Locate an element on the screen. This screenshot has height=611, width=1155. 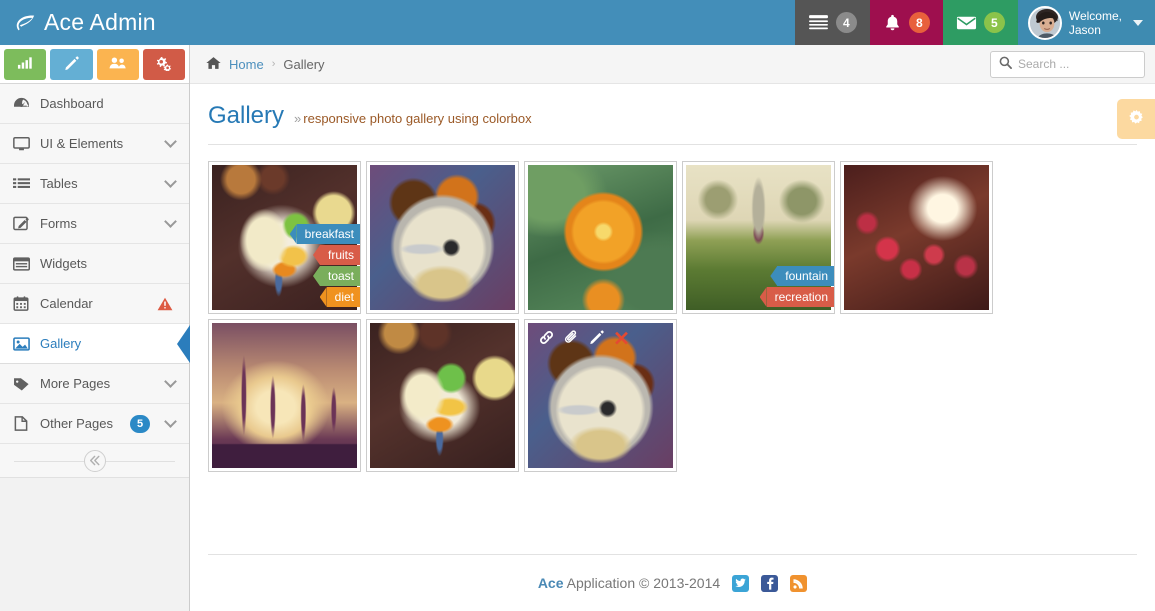
gear-icon is located at coordinates (1136, 119).